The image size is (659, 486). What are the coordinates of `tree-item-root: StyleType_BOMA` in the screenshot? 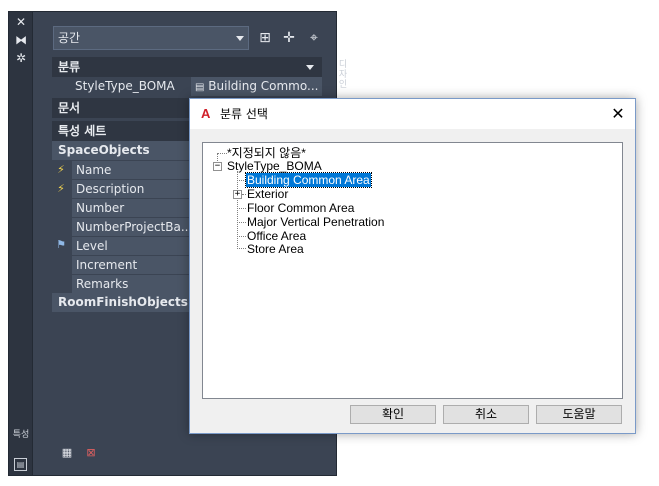 It's located at (274, 166).